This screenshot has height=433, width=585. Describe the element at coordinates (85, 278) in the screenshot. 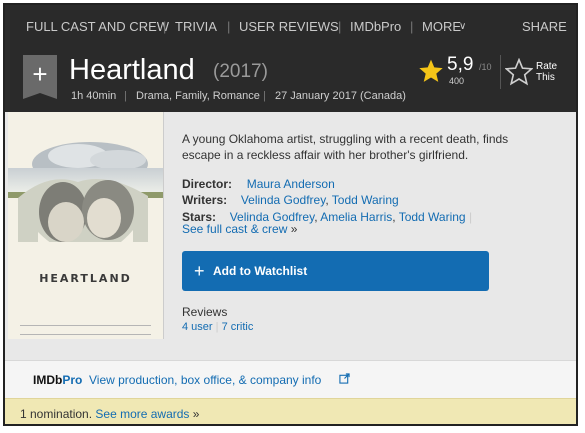

I see `poster-title: HEARTLAND` at that location.